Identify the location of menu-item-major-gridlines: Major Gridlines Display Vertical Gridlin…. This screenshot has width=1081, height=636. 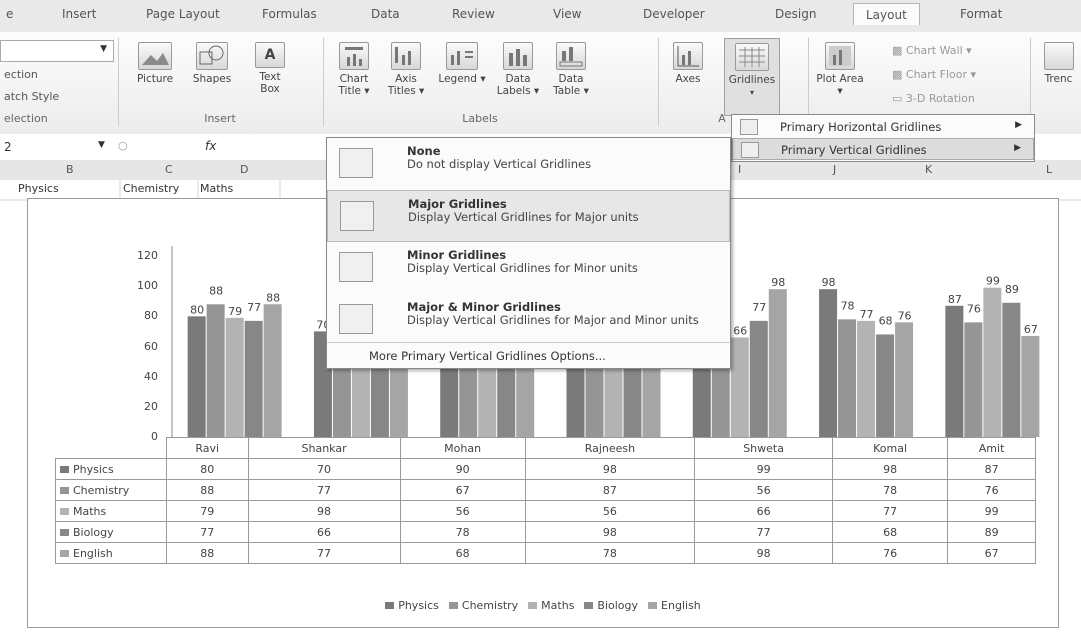
(528, 216).